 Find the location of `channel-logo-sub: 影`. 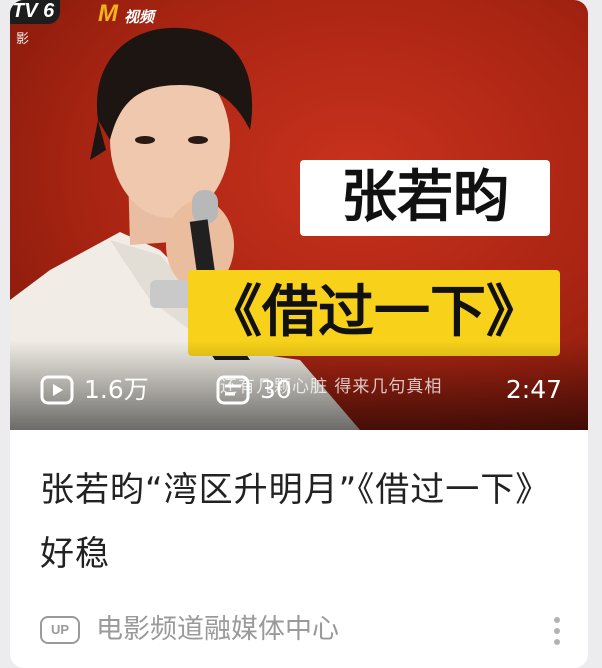

channel-logo-sub: 影 is located at coordinates (23, 39).